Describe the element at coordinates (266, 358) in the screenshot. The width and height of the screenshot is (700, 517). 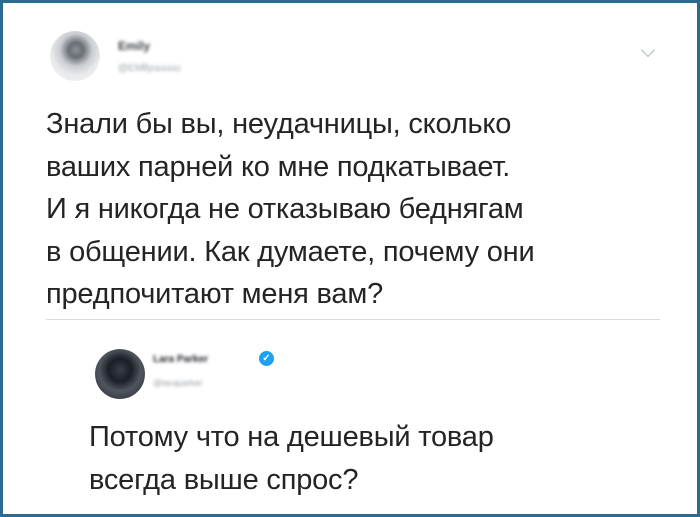
I see `verified-badge-icon: ✓` at that location.